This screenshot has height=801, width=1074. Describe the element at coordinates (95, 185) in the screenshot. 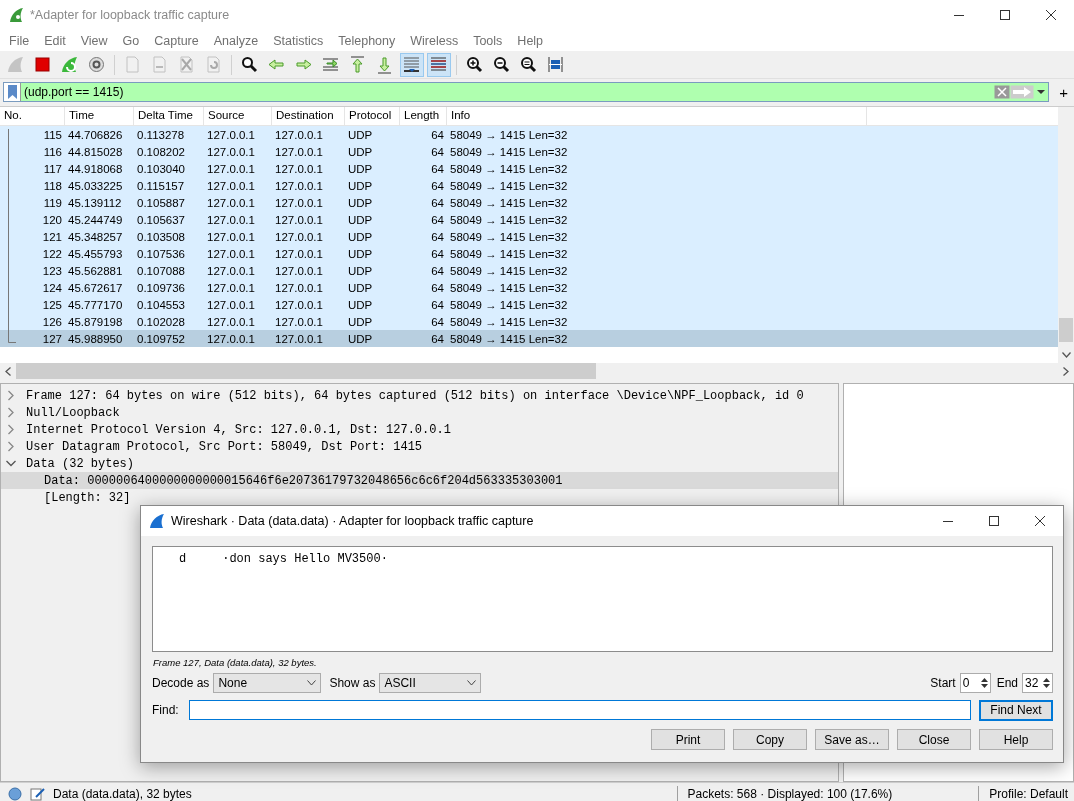

I see `table-cell: 45.033225` at that location.